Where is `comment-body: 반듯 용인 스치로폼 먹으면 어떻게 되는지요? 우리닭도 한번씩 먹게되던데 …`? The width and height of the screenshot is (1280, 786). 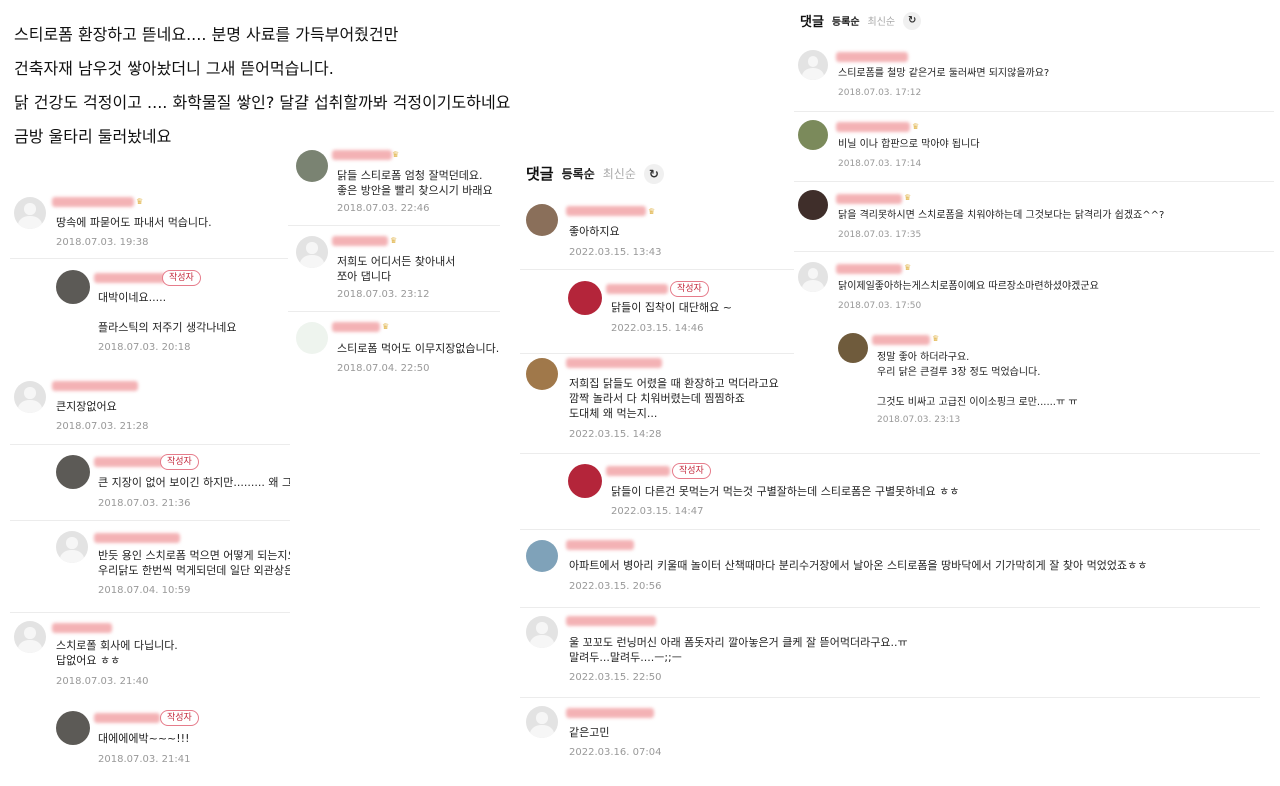 comment-body: 반듯 용인 스치로폼 먹으면 어떻게 되는지요? 우리닭도 한번씩 먹게되던데 … is located at coordinates (194, 563).